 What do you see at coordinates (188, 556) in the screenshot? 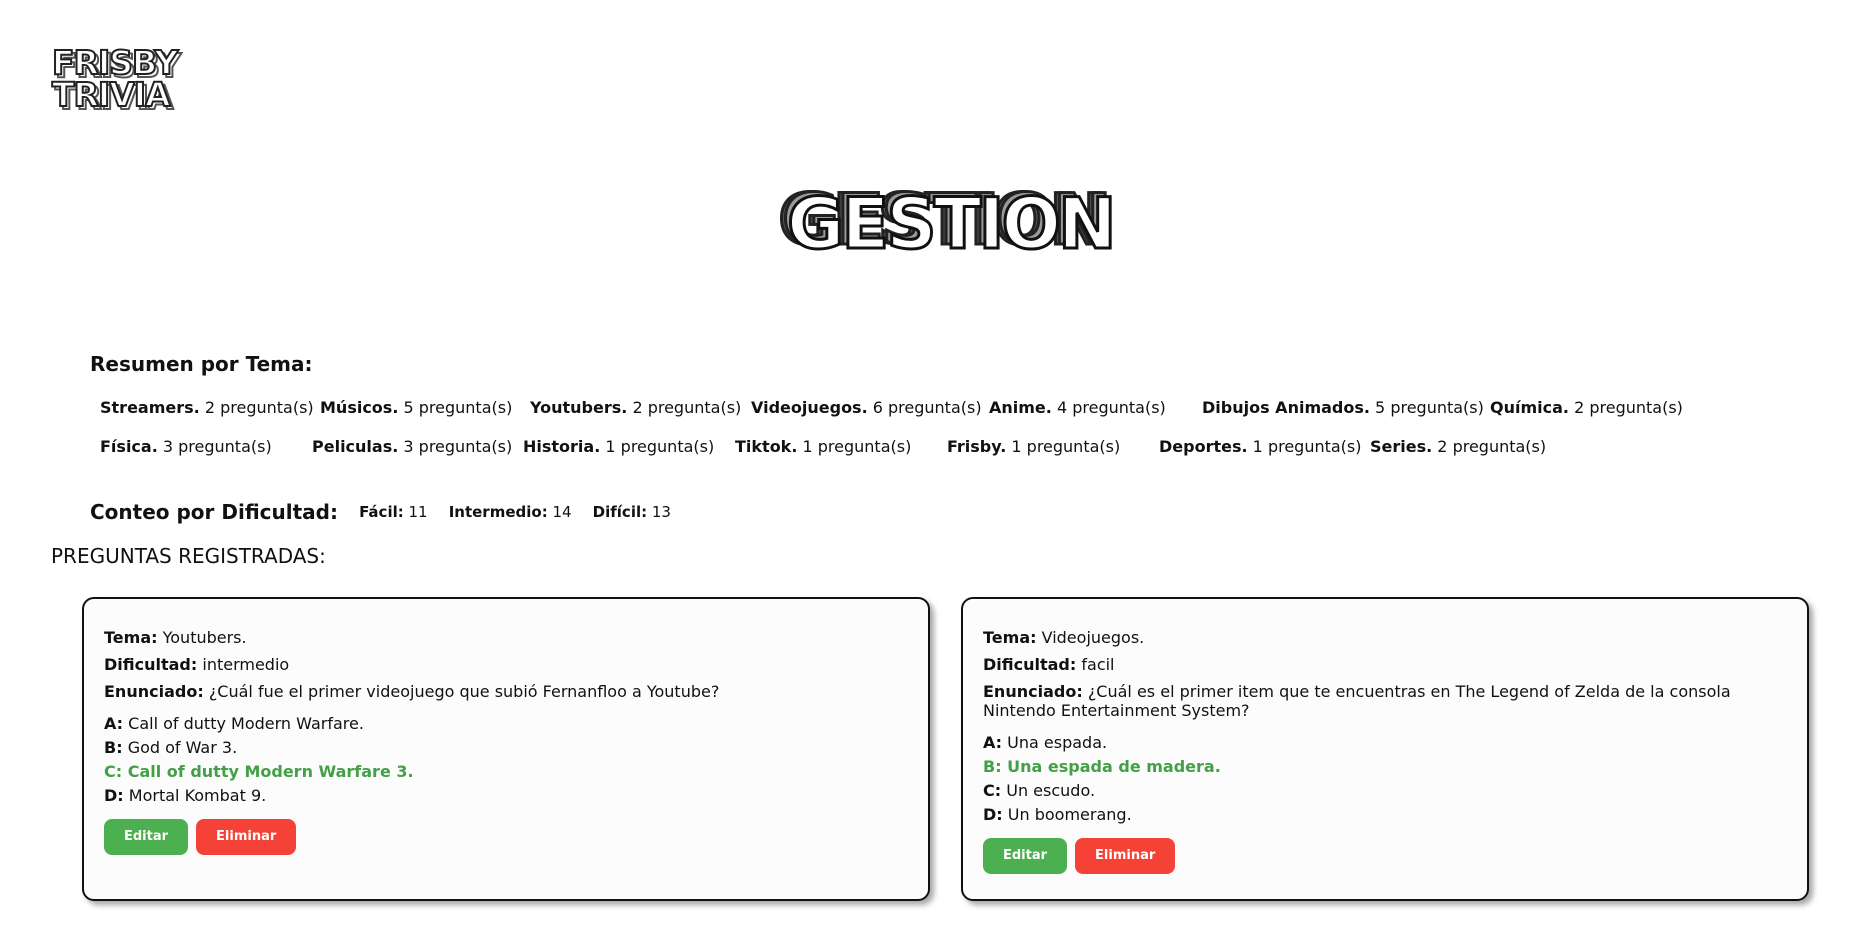
I see `registered-questions-heading: PREGUNTAS REGISTRADAS:` at bounding box center [188, 556].